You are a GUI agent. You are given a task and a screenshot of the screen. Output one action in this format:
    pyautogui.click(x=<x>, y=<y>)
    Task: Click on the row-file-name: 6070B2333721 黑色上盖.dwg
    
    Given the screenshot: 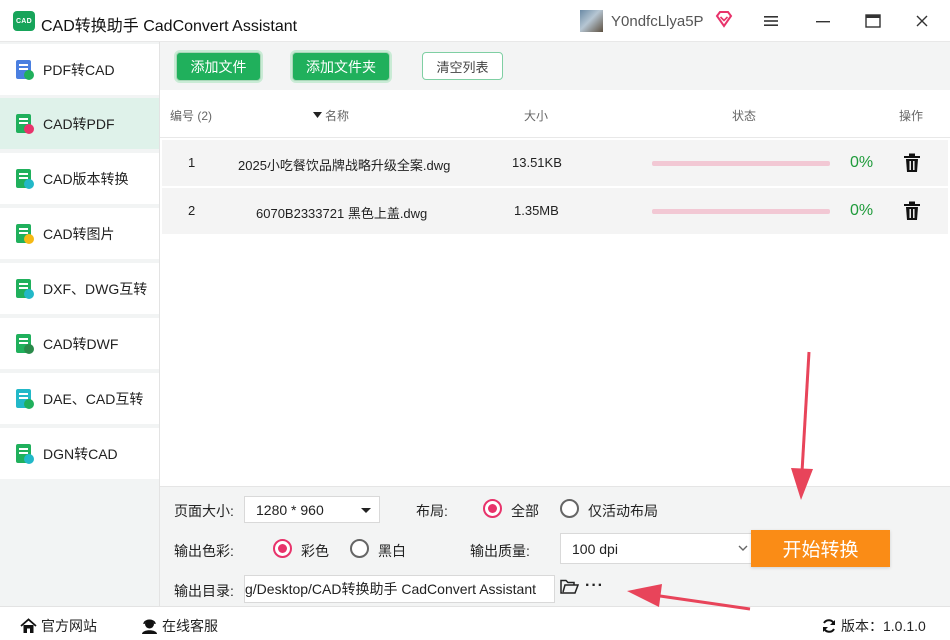 What is the action you would take?
    pyautogui.click(x=342, y=213)
    